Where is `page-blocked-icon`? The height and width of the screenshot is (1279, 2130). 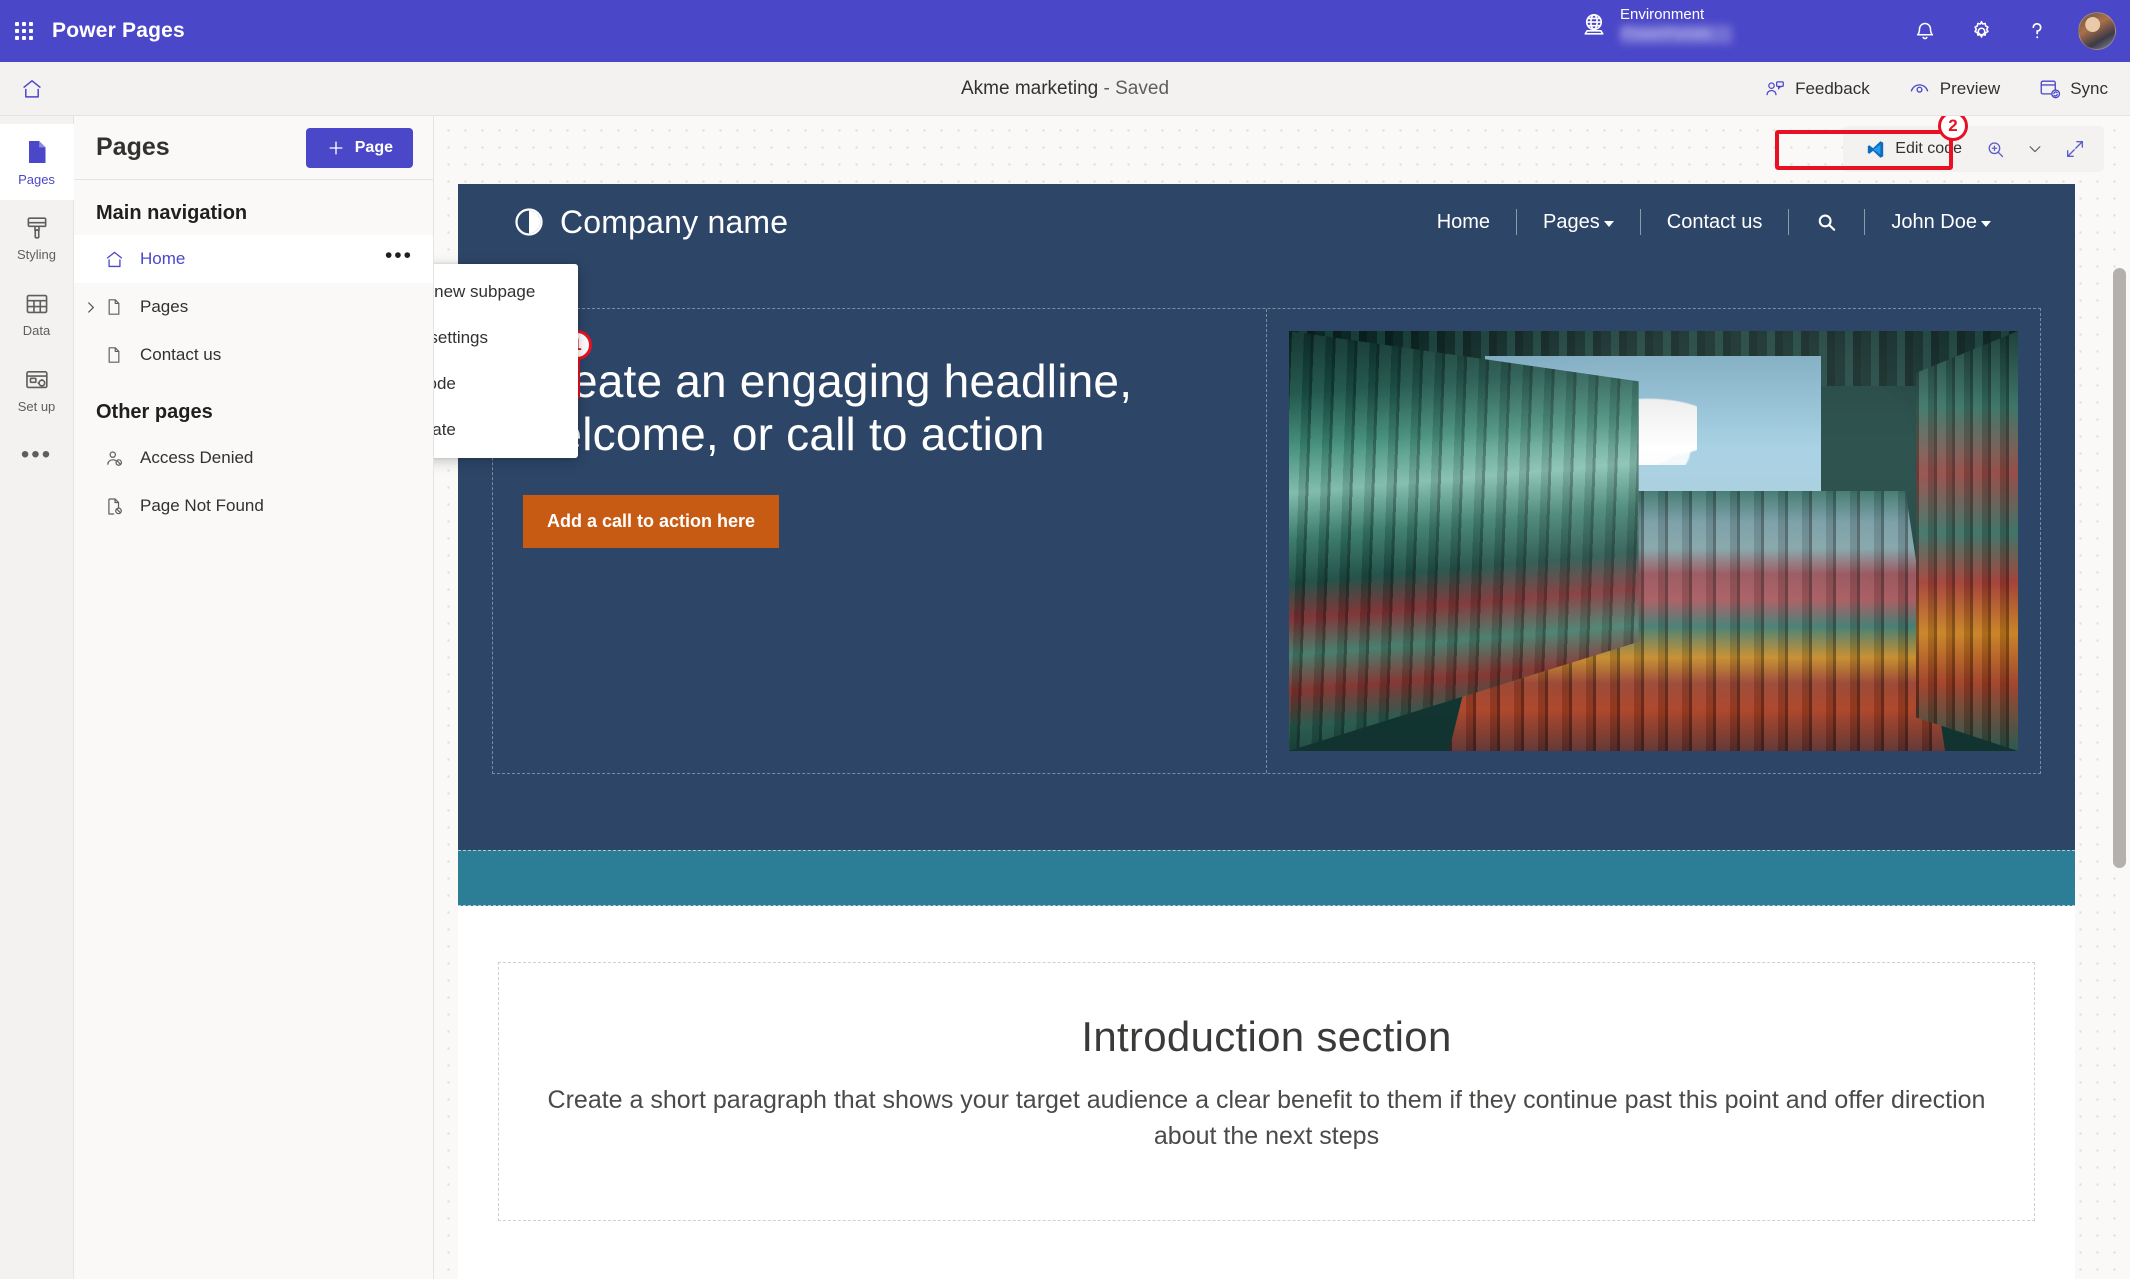 page-blocked-icon is located at coordinates (117, 506).